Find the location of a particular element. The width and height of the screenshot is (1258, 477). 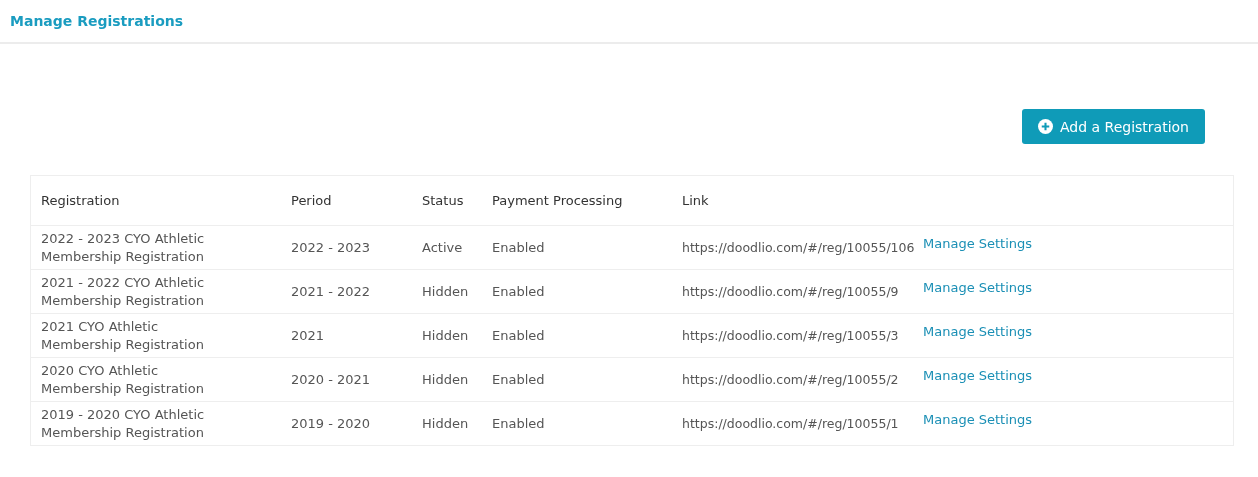

table-cell-text: 2022 - 2023 is located at coordinates (331, 247).